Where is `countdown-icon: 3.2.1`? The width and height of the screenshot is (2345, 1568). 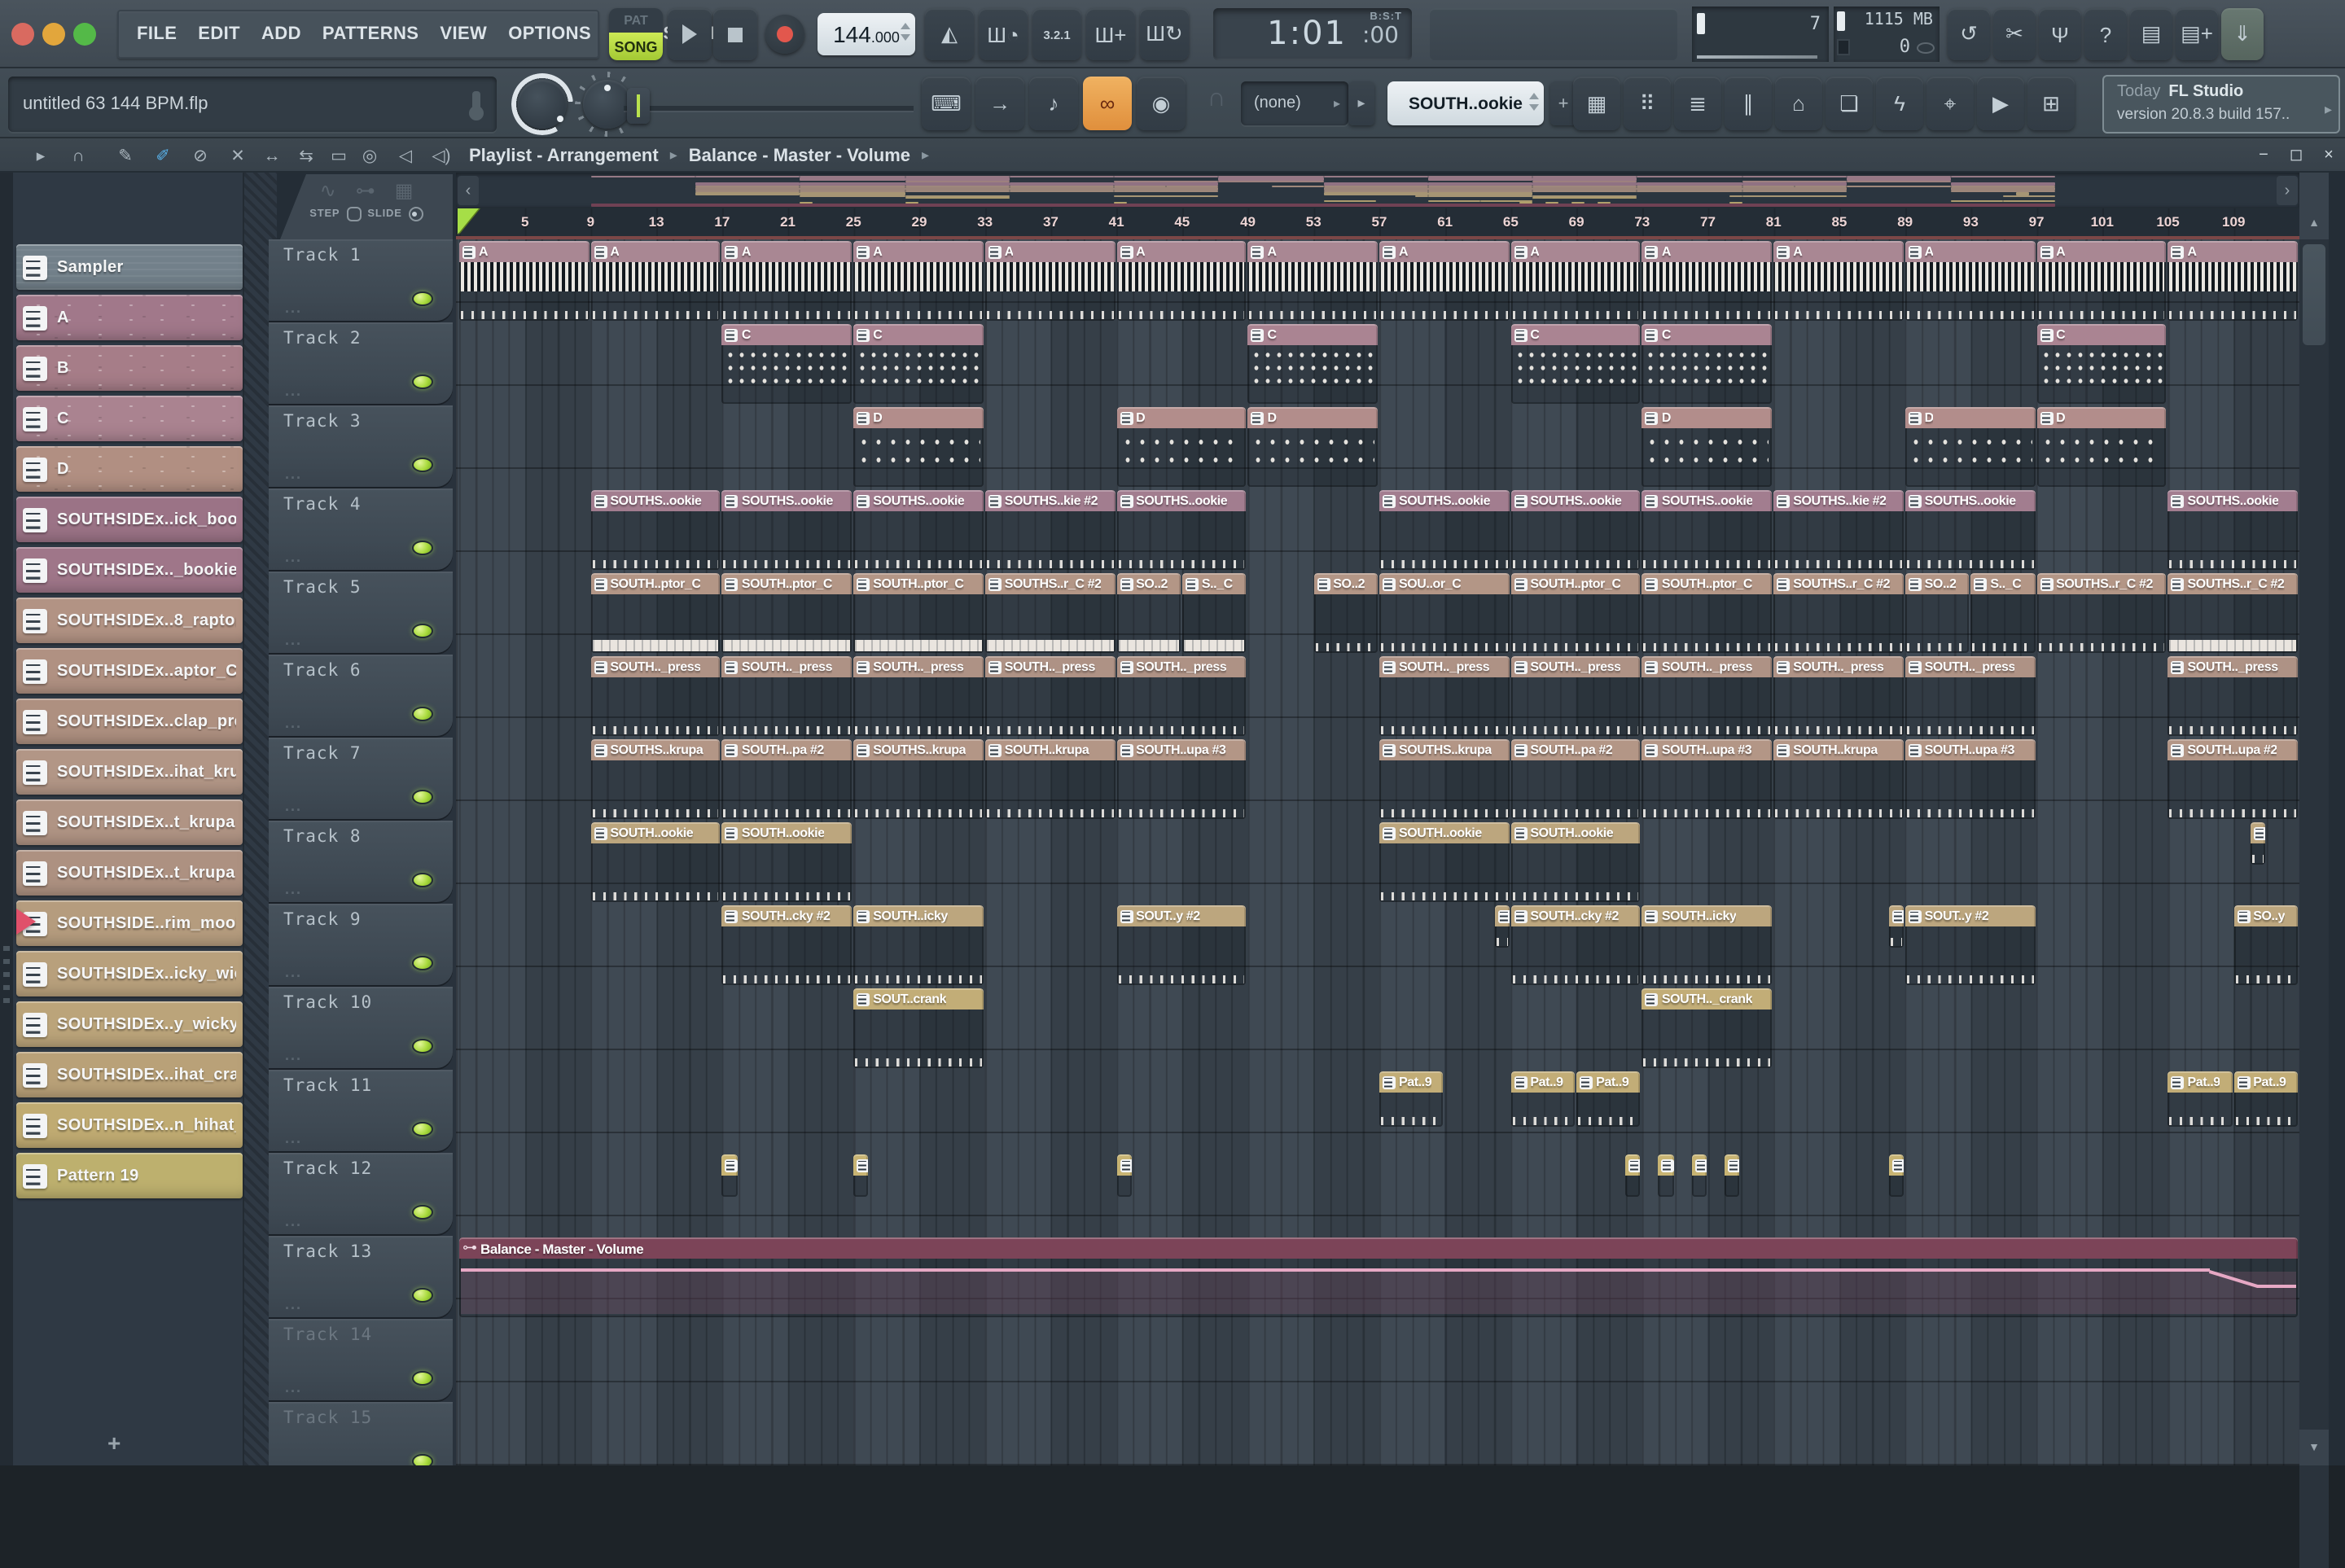 countdown-icon: 3.2.1 is located at coordinates (1057, 34).